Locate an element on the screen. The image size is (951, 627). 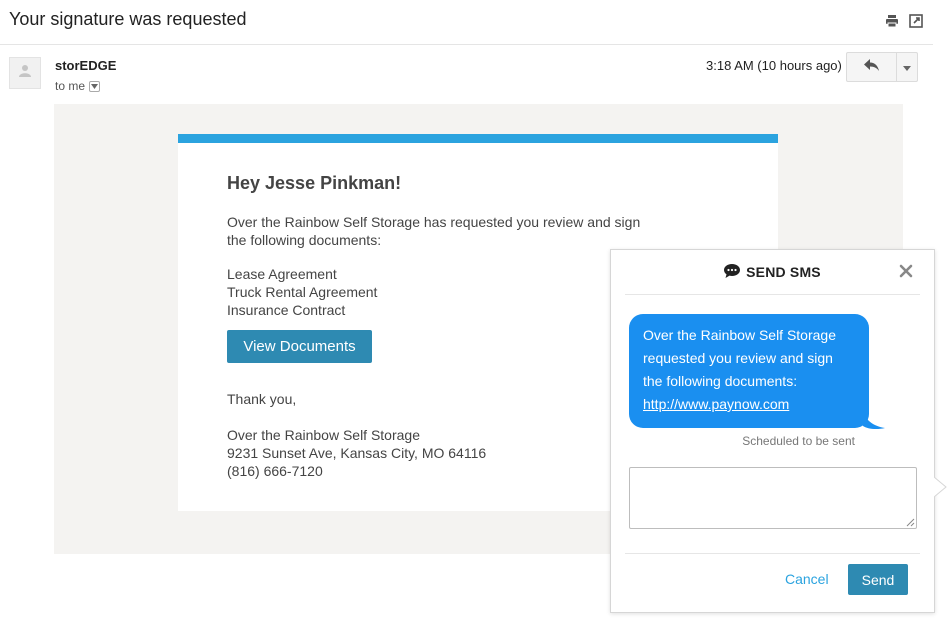
cancel-button: Cancel is located at coordinates (807, 579).